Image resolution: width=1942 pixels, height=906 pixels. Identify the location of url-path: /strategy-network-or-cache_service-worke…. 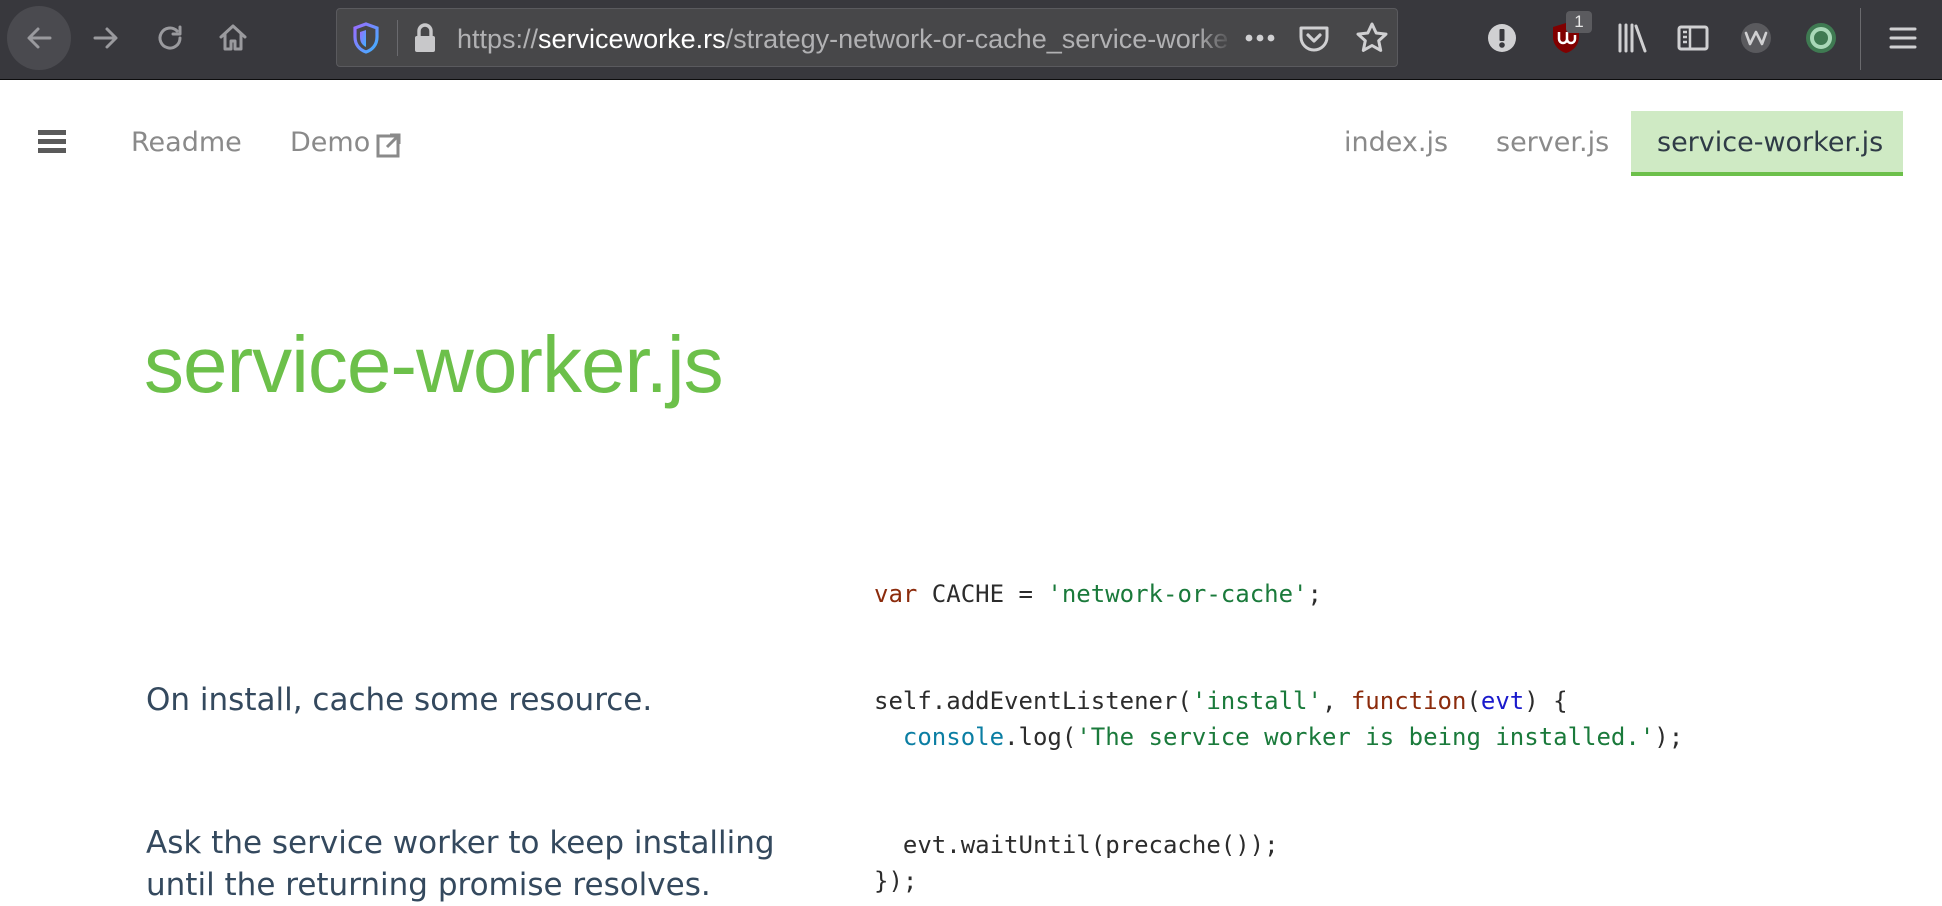
(976, 39).